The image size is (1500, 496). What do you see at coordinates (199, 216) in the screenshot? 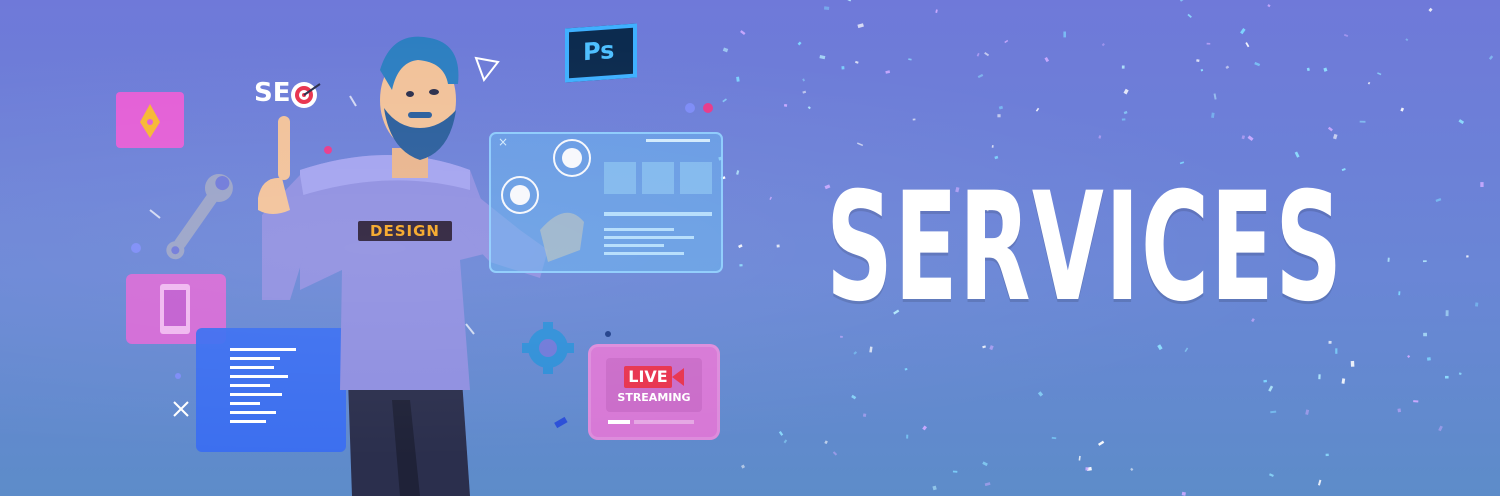
I see `wrench-icon` at bounding box center [199, 216].